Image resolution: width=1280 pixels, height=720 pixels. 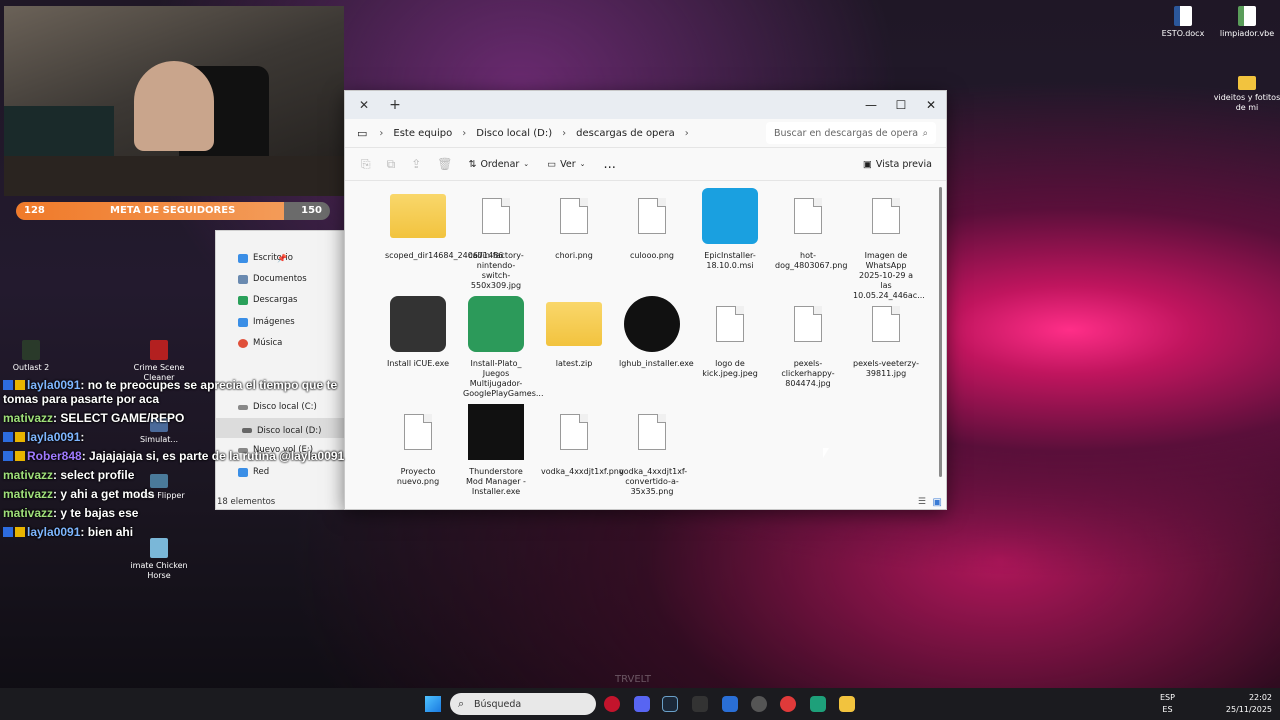 I want to click on breadcrumb-descargas-opera: descargas de opera, so click(x=625, y=133).